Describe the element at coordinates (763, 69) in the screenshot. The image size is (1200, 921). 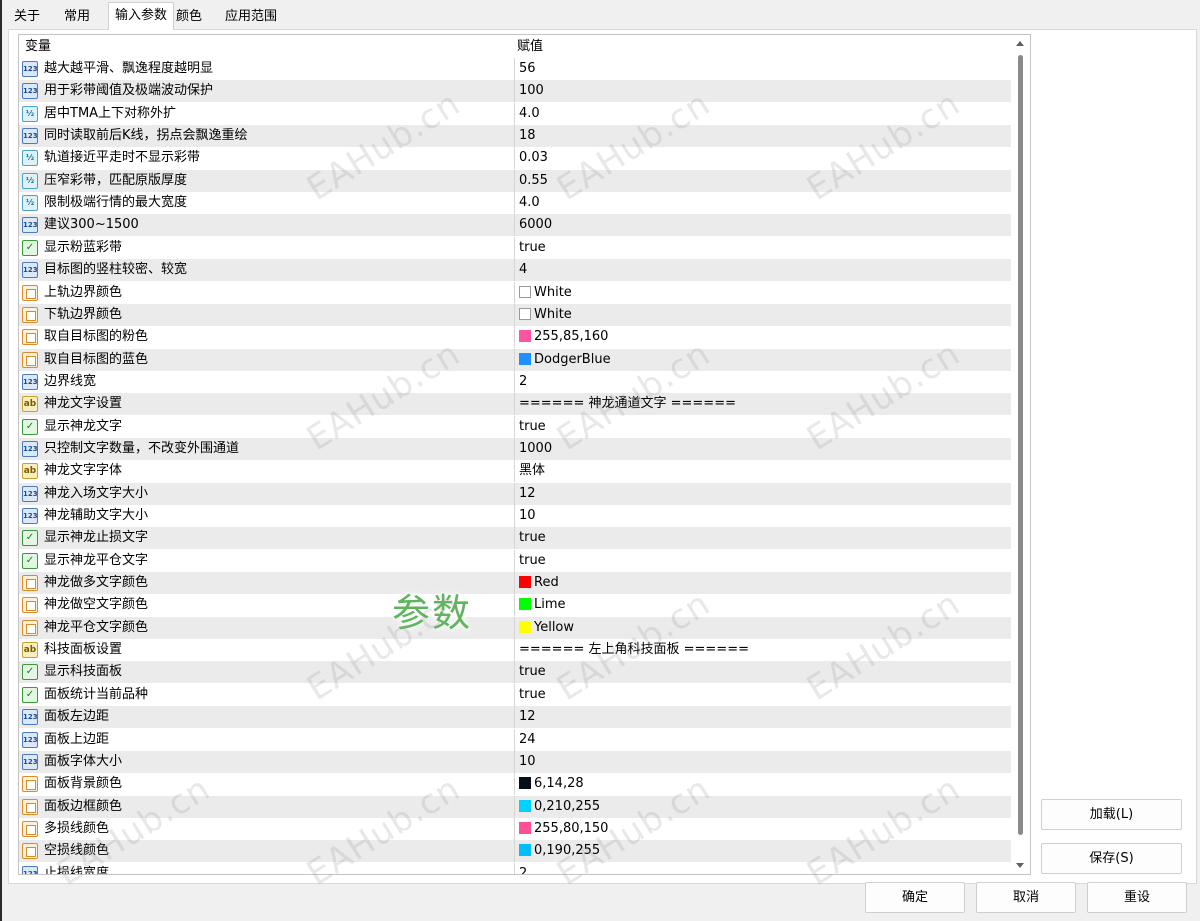
I see `row-value-cell: 56` at that location.